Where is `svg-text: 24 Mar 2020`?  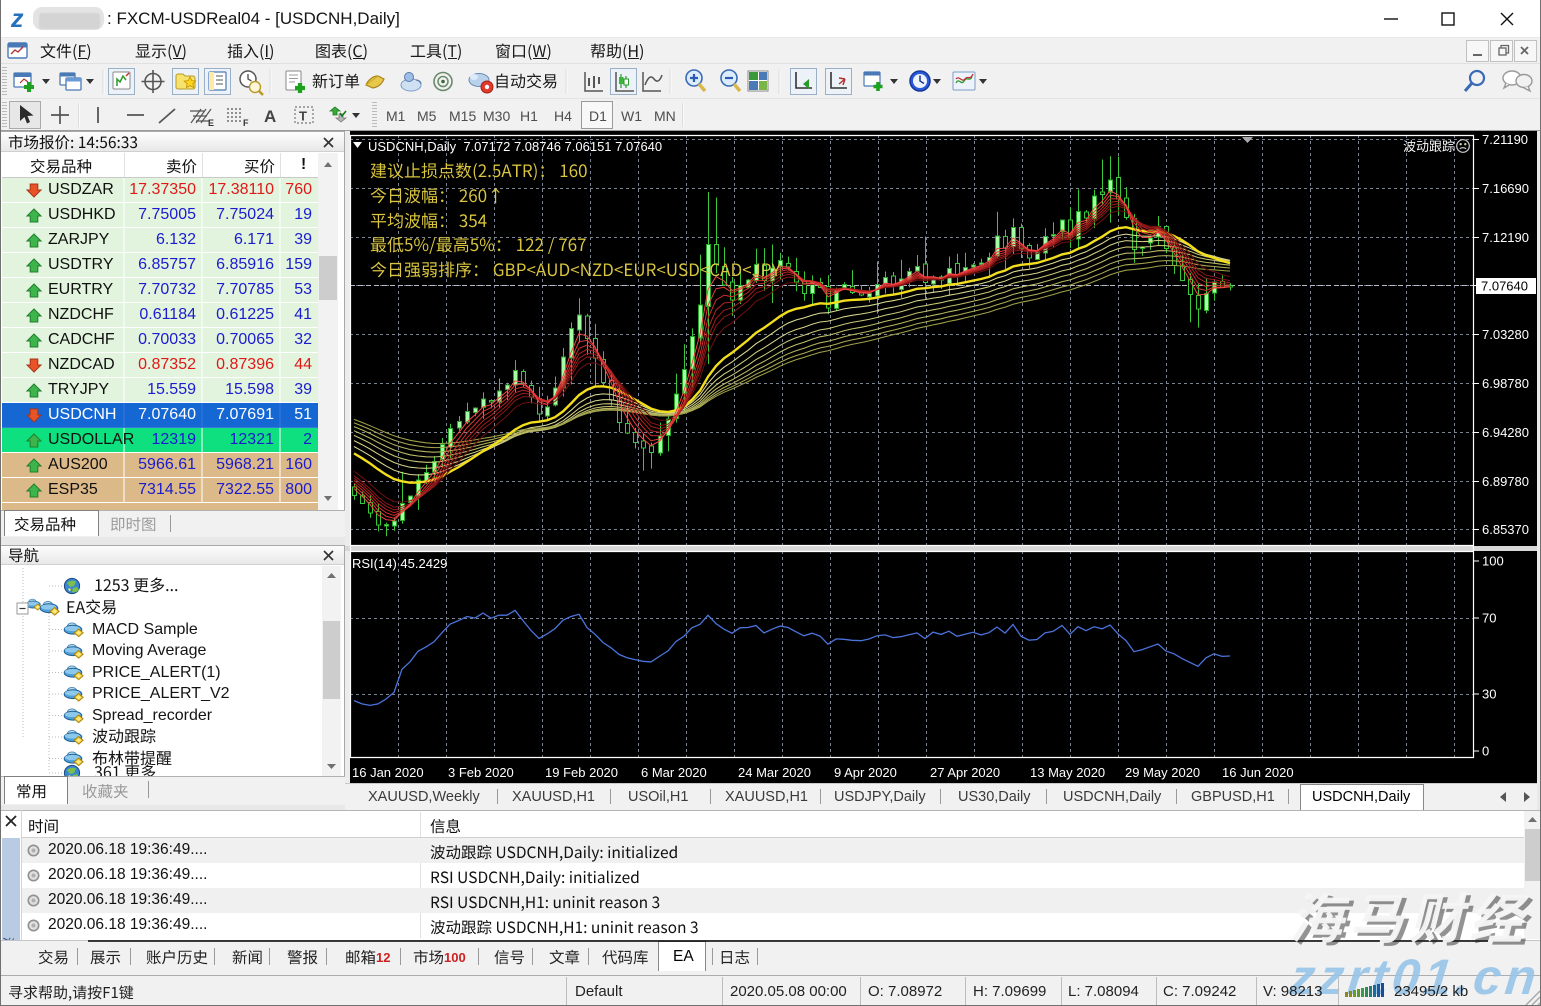 svg-text: 24 Mar 2020 is located at coordinates (774, 772).